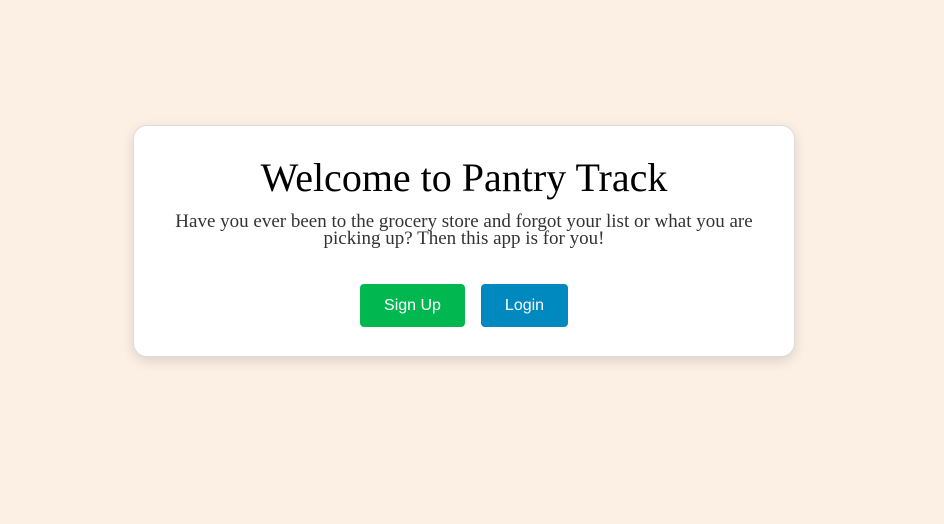  I want to click on page-title: Welcome to Pantry Track, so click(464, 177).